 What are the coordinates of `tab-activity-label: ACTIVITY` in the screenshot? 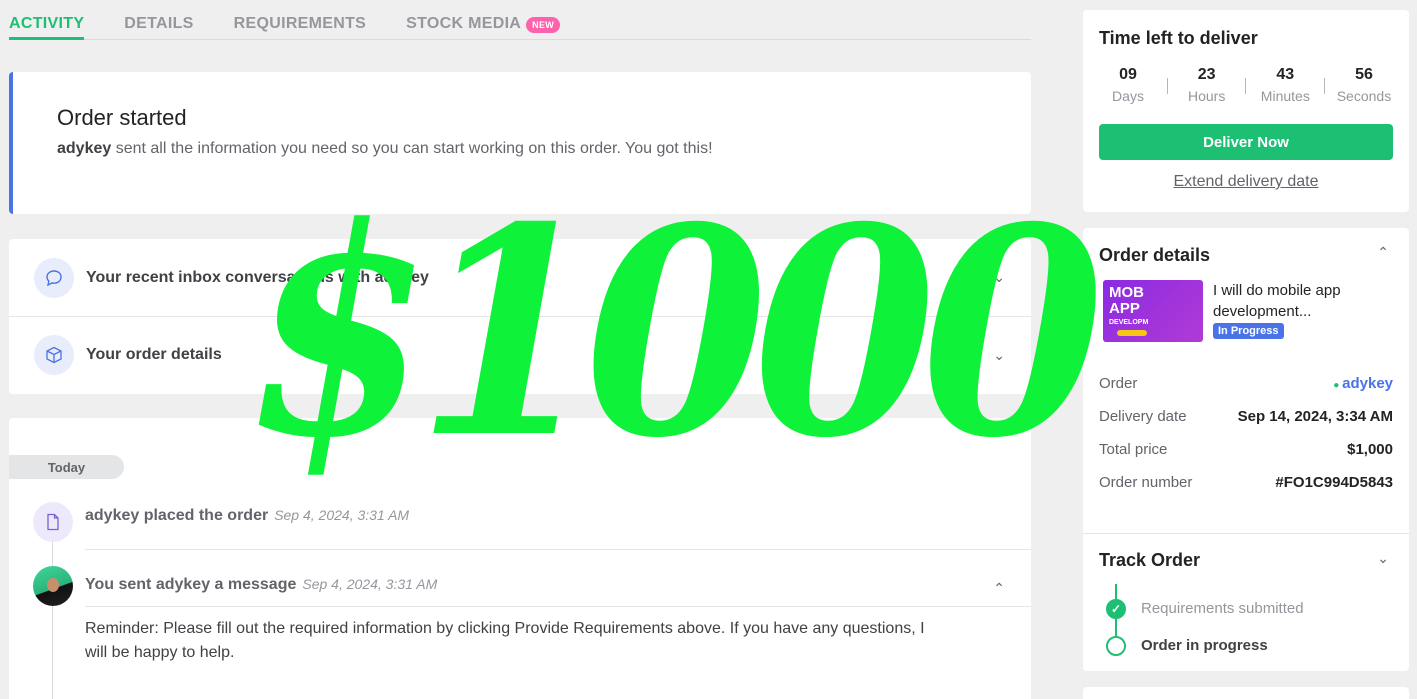 It's located at (47, 23).